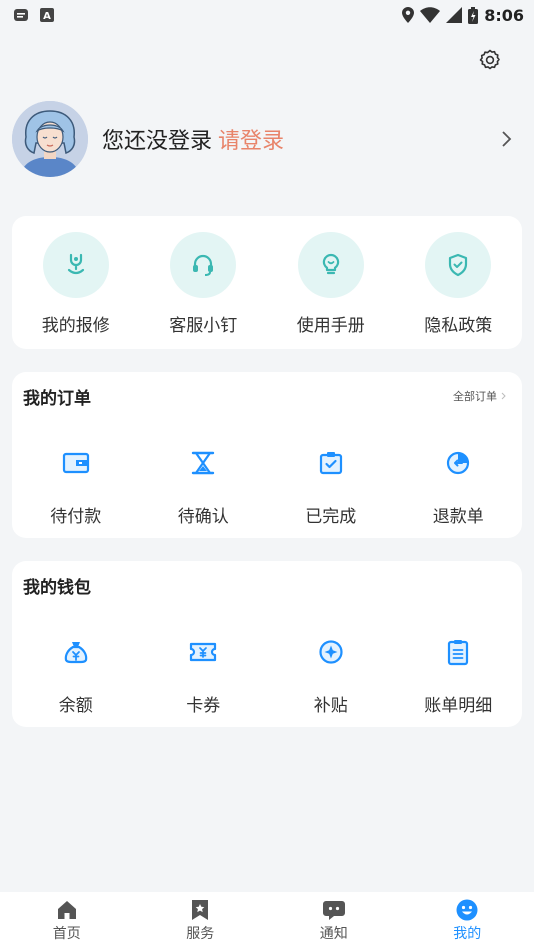 Image resolution: width=534 pixels, height=950 pixels. What do you see at coordinates (475, 396) in the screenshot?
I see `all-orders-label: 全部订单` at bounding box center [475, 396].